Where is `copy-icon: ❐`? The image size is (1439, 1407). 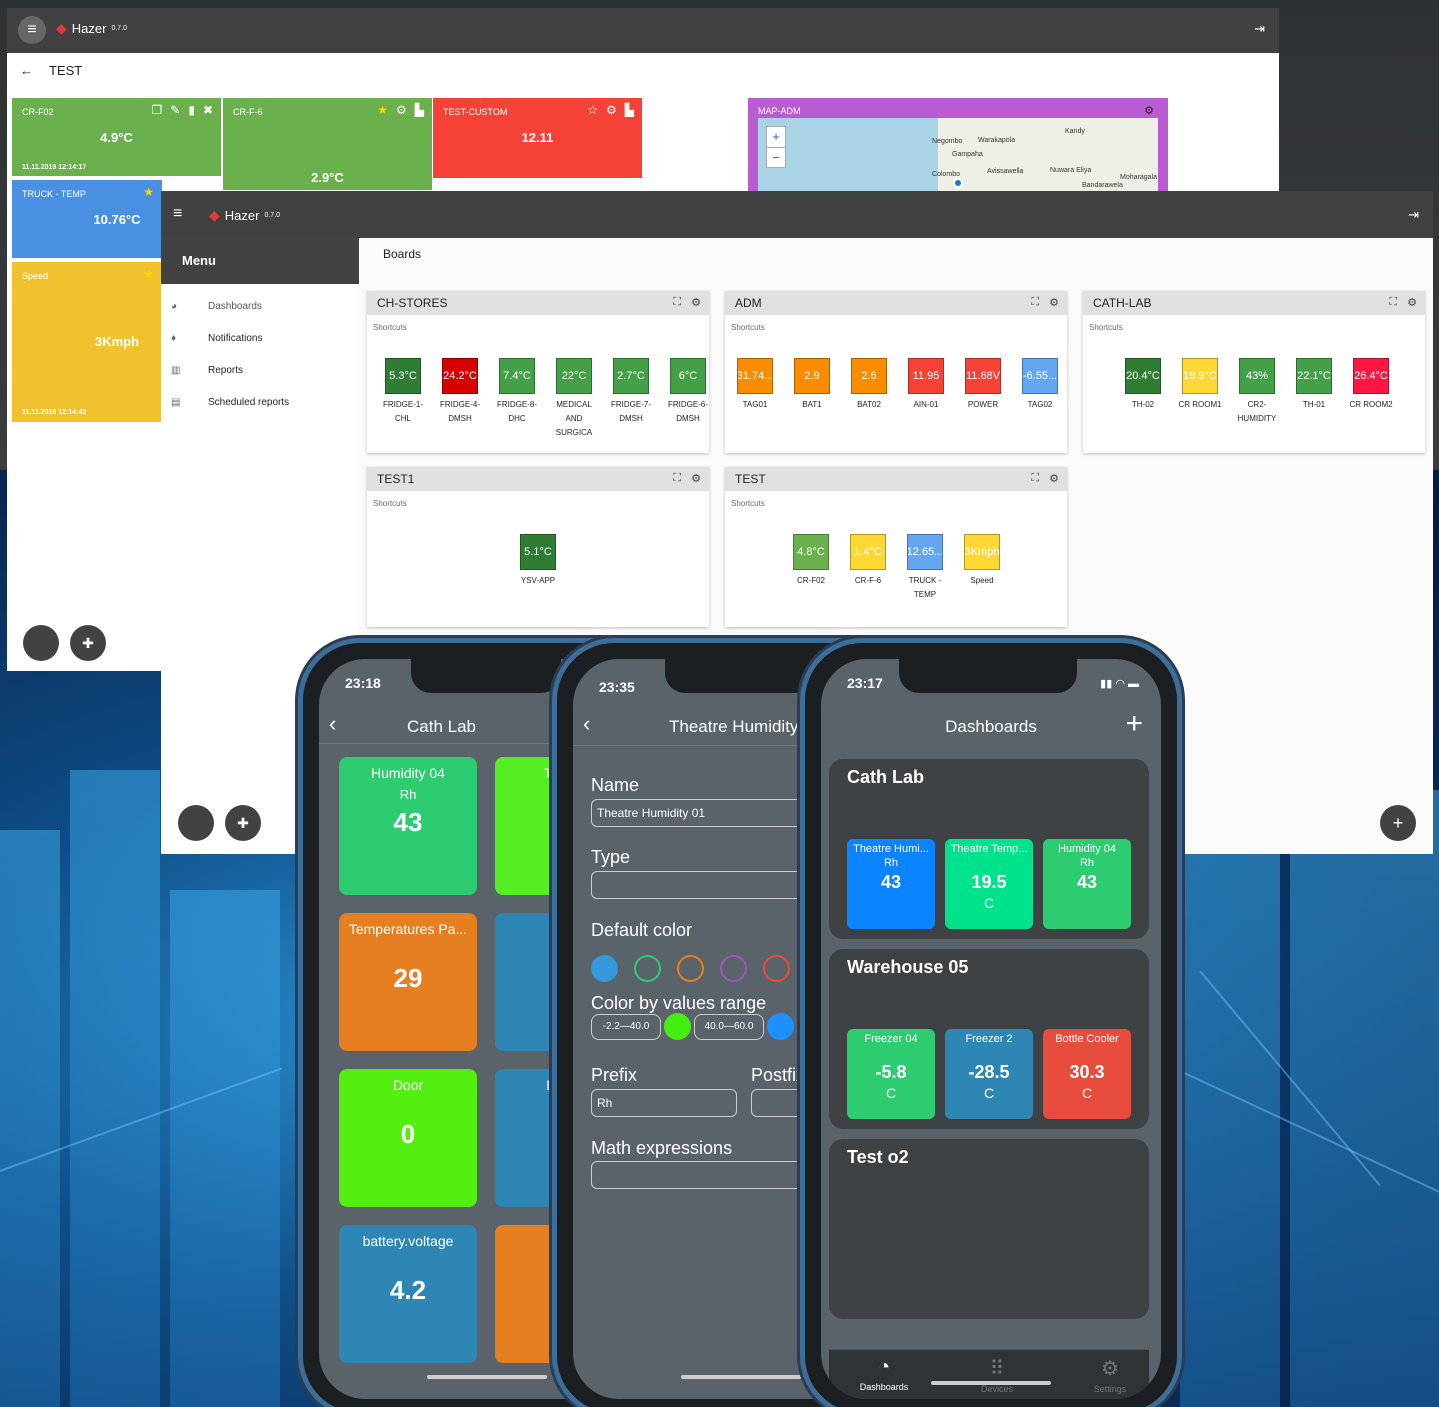
copy-icon: ❐ is located at coordinates (157, 110).